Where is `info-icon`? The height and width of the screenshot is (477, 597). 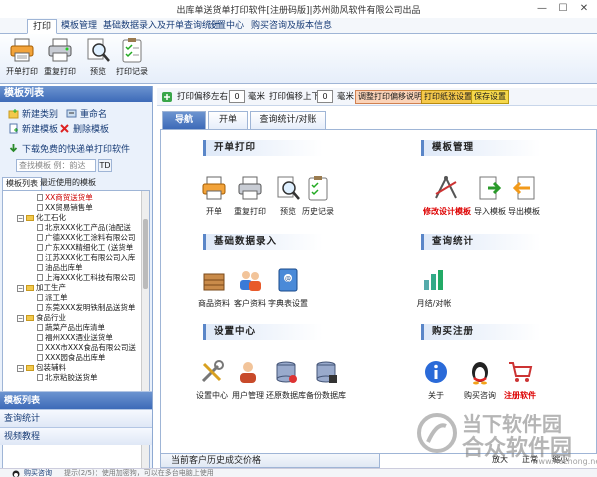 info-icon is located at coordinates (436, 372).